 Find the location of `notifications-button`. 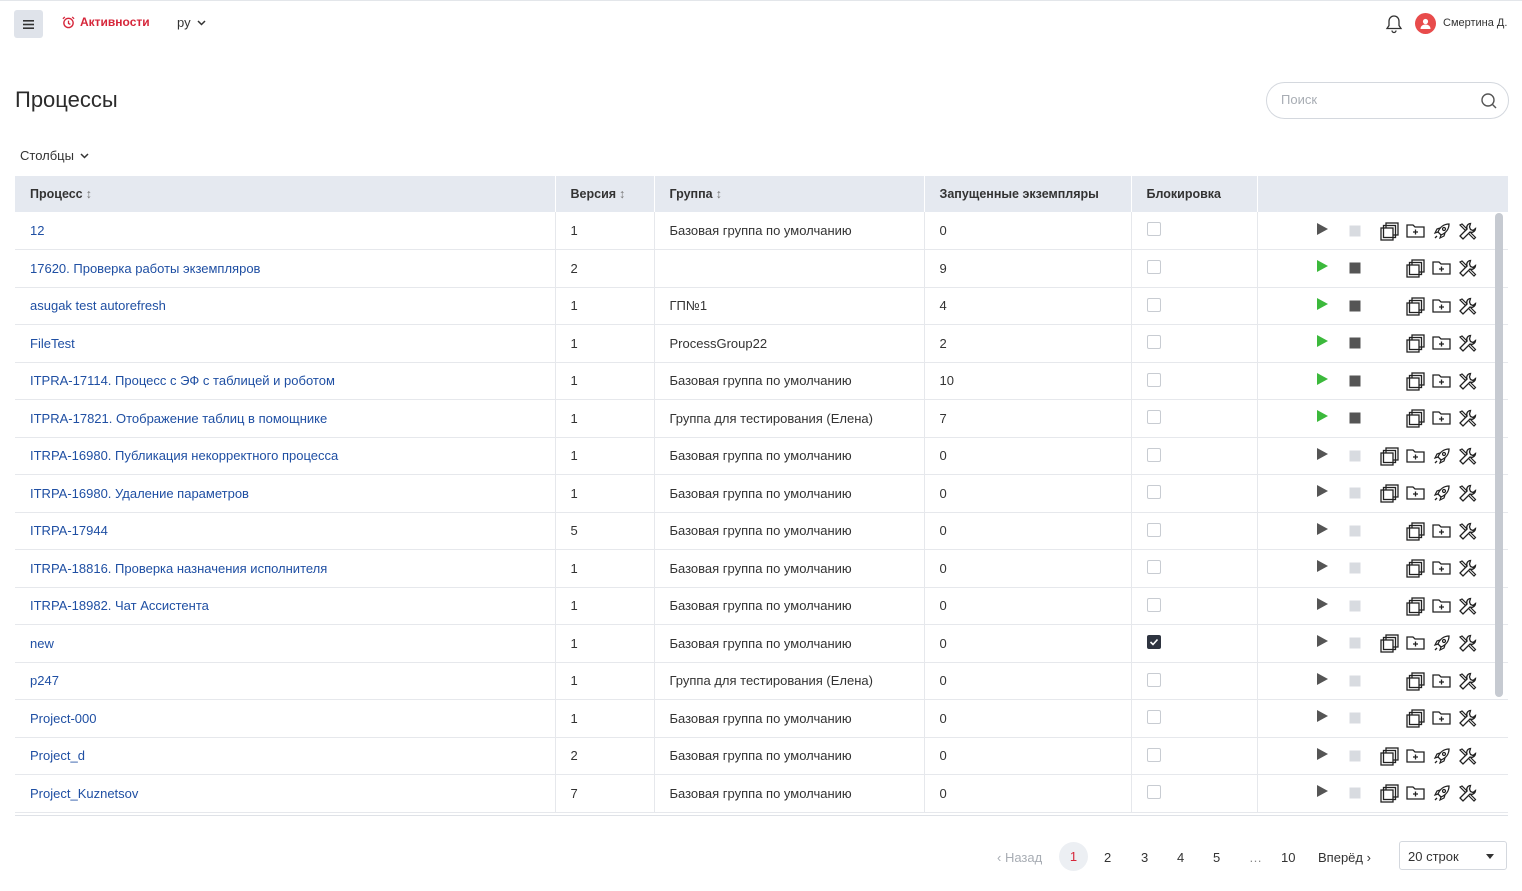

notifications-button is located at coordinates (1394, 26).